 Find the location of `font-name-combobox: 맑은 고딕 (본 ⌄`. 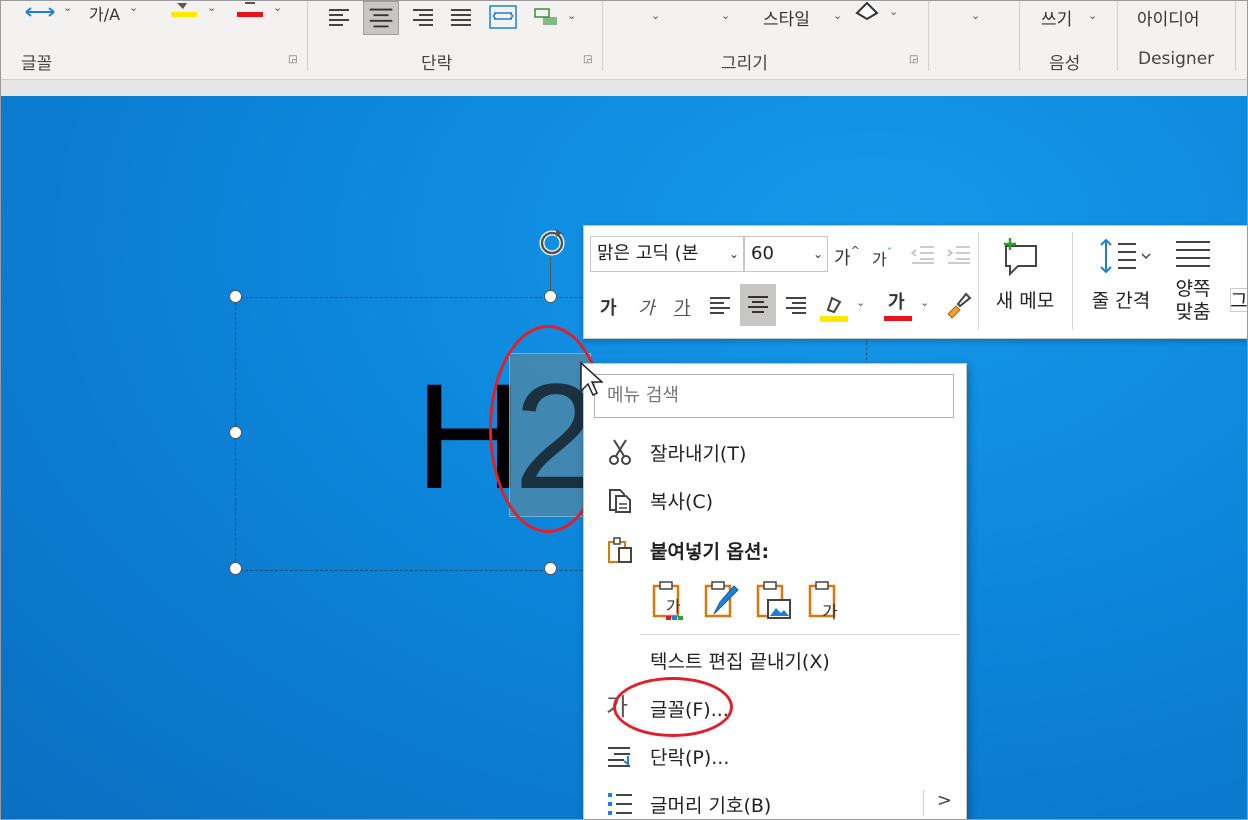

font-name-combobox: 맑은 고딕 (본 ⌄ is located at coordinates (667, 254).